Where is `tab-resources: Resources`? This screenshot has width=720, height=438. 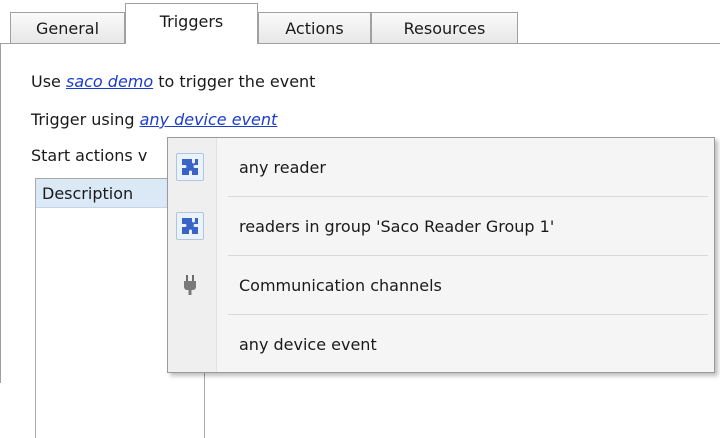 tab-resources: Resources is located at coordinates (444, 27).